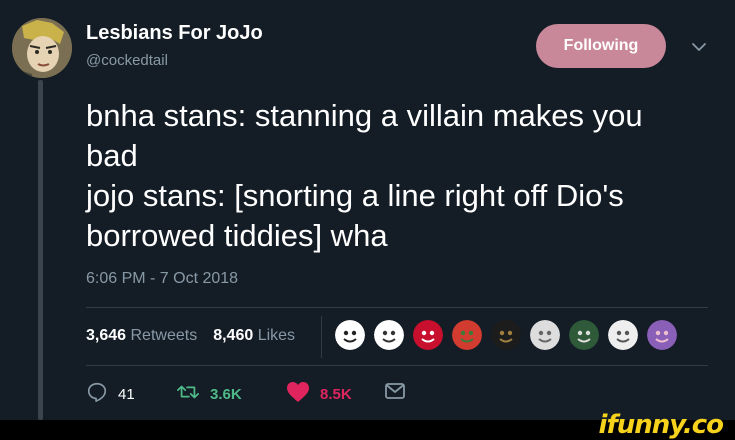  Describe the element at coordinates (97, 394) in the screenshot. I see `reply-icon` at that location.